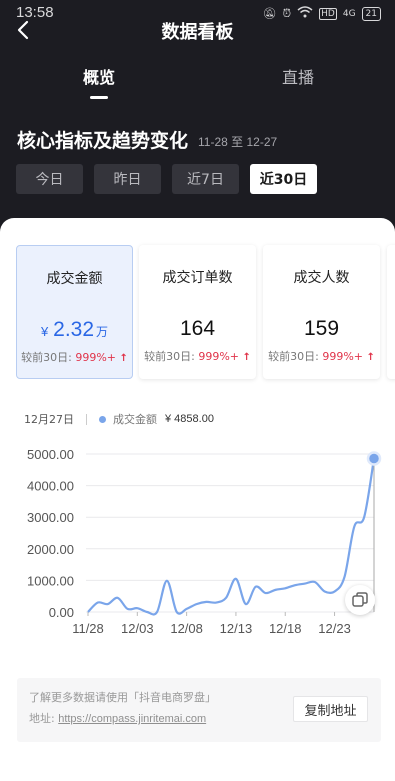 The width and height of the screenshot is (395, 781). Describe the element at coordinates (238, 142) in the screenshot. I see `date-range: 11-28 至 12-27` at that location.